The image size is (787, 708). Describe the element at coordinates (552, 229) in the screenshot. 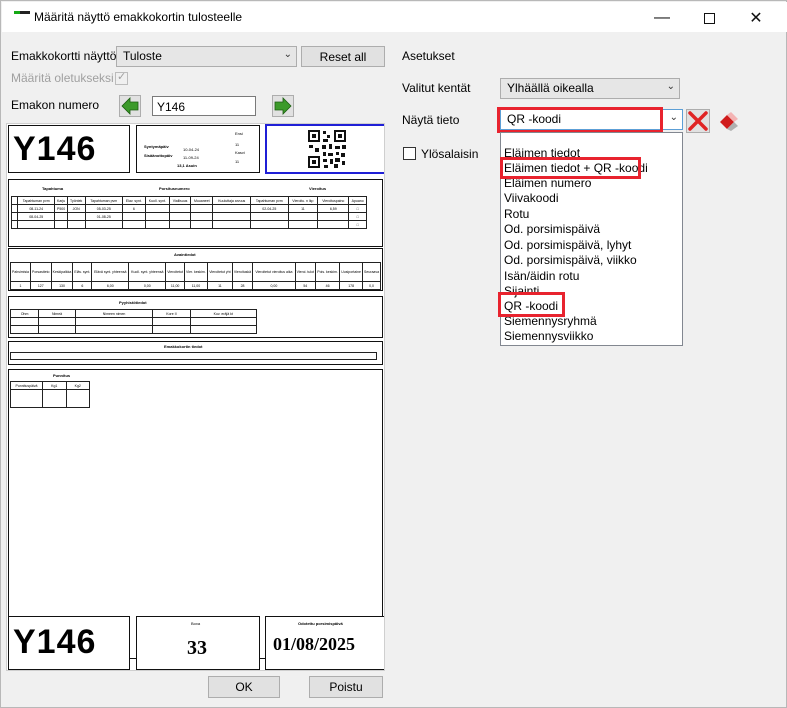

I see `dropdown-item: Od. porsimispäivä` at that location.